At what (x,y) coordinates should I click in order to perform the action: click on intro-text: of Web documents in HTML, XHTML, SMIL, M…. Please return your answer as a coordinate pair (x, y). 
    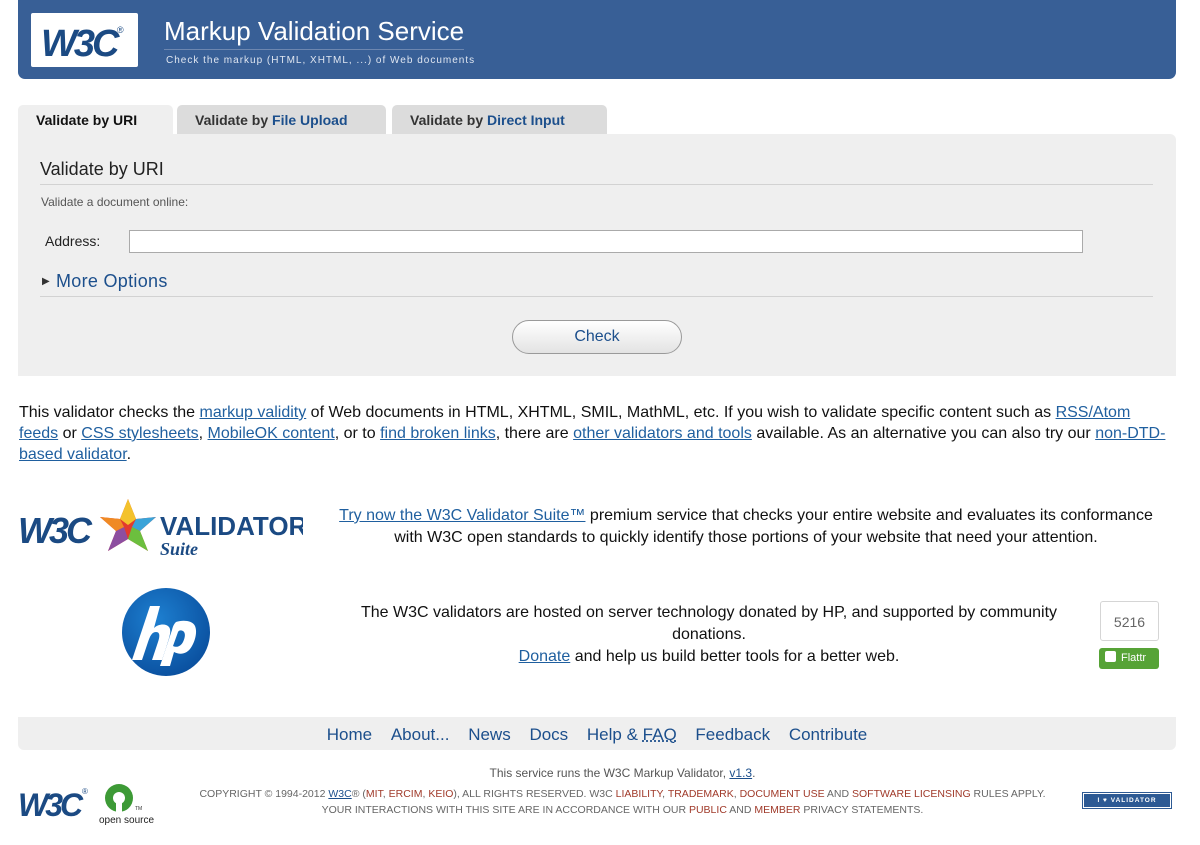
    Looking at the image, I should click on (681, 412).